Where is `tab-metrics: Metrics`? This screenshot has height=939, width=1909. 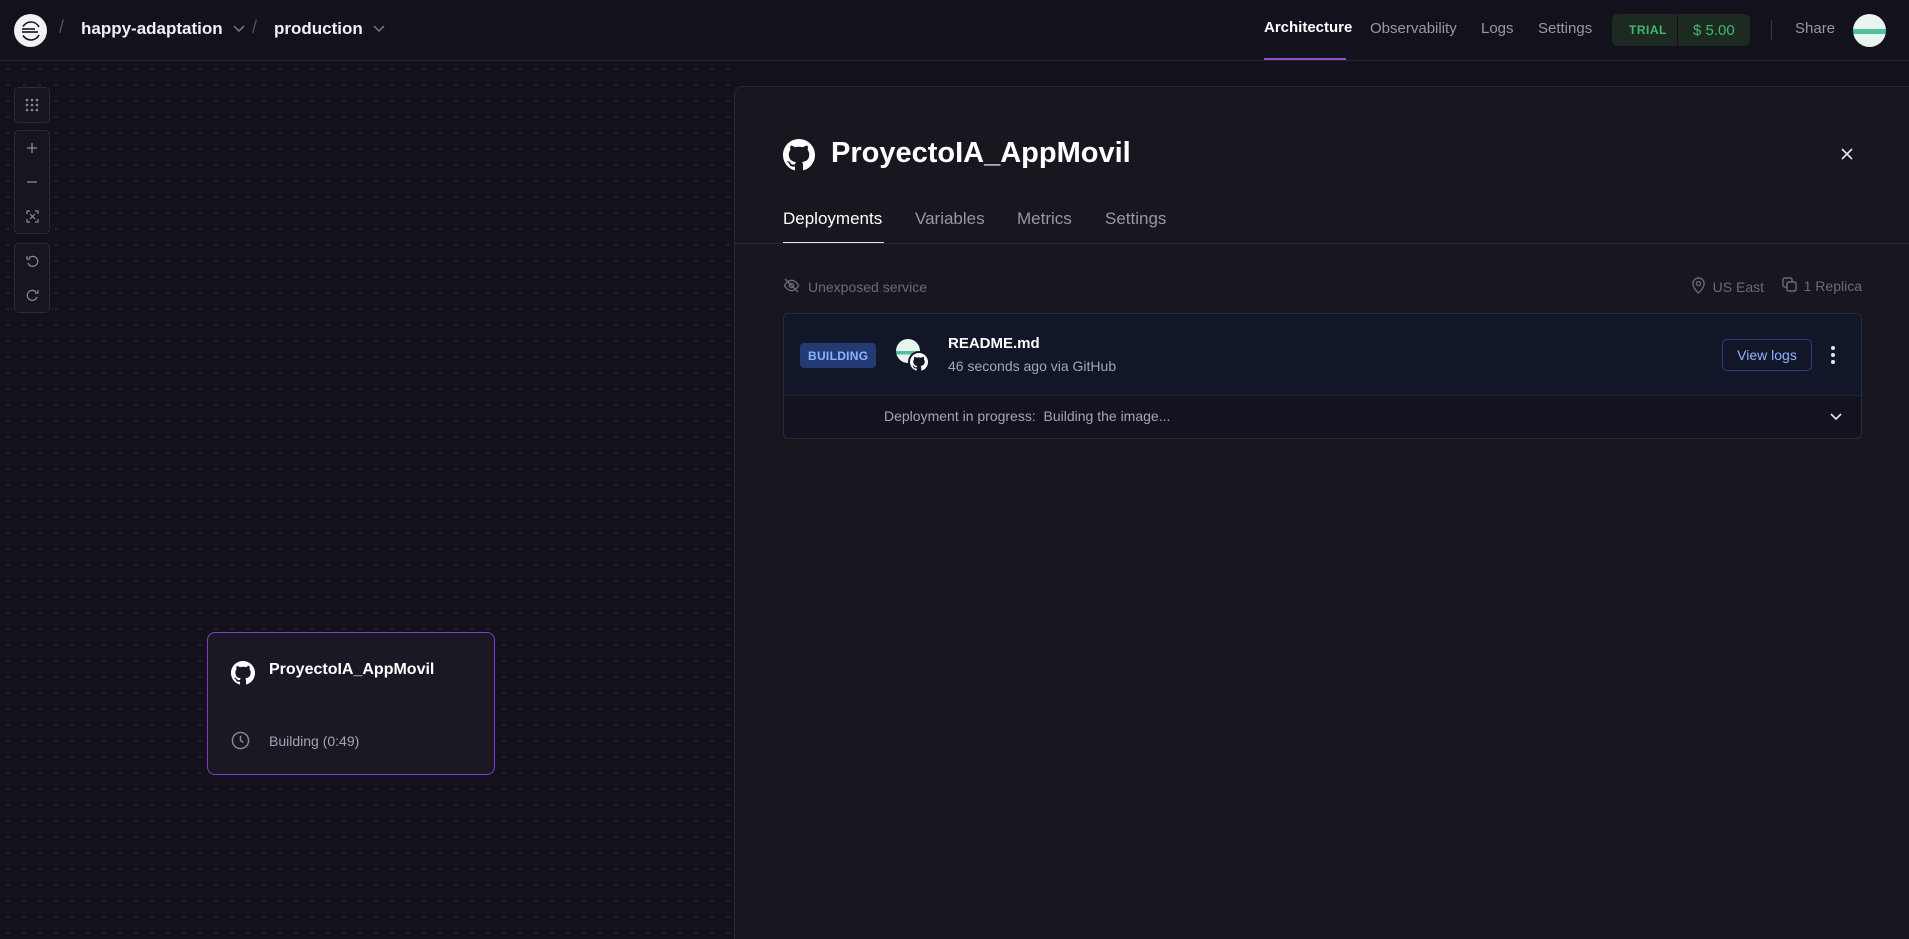
tab-metrics: Metrics is located at coordinates (1044, 219).